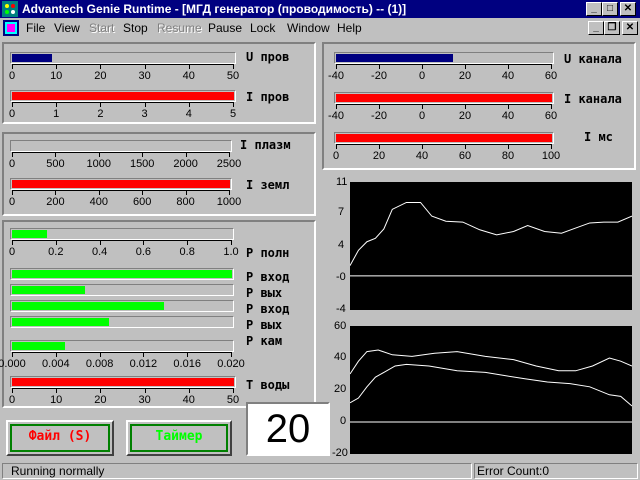 The height and width of the screenshot is (480, 640). What do you see at coordinates (121, 146) in the screenshot?
I see `i-plazm-bar` at bounding box center [121, 146].